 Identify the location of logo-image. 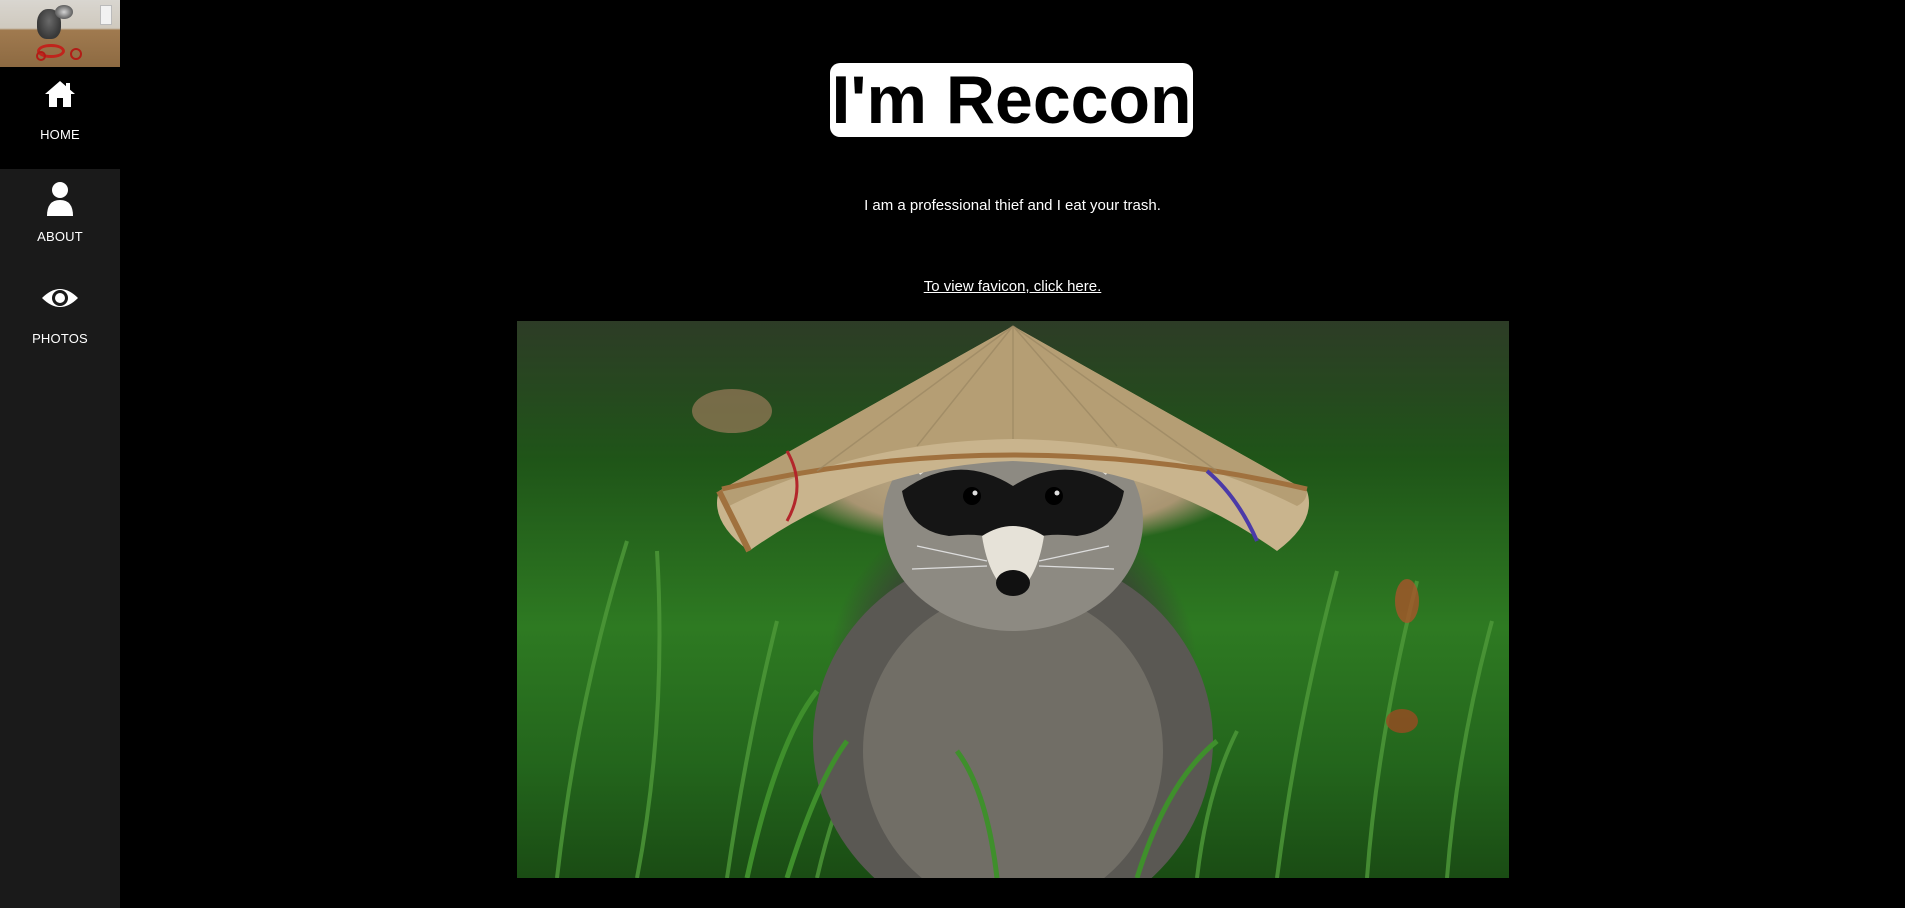
(60, 33).